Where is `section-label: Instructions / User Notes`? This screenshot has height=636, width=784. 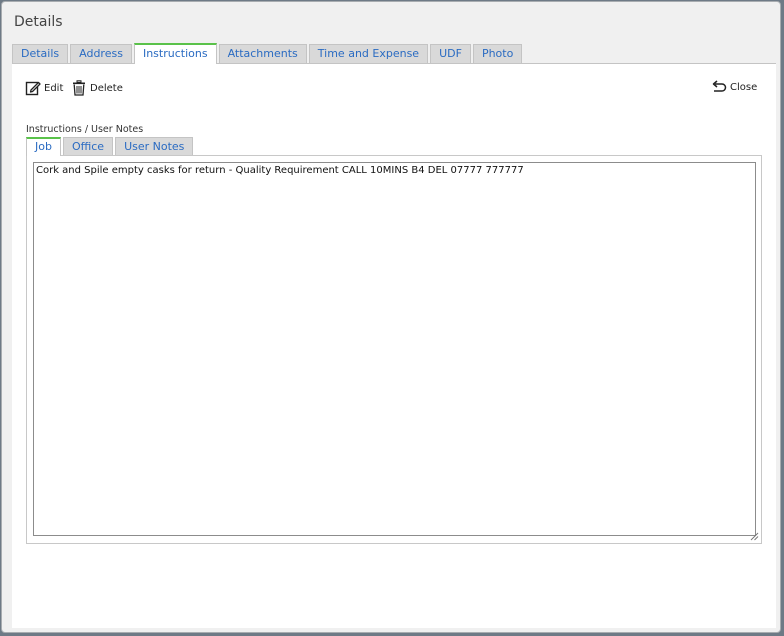
section-label: Instructions / User Notes is located at coordinates (85, 129).